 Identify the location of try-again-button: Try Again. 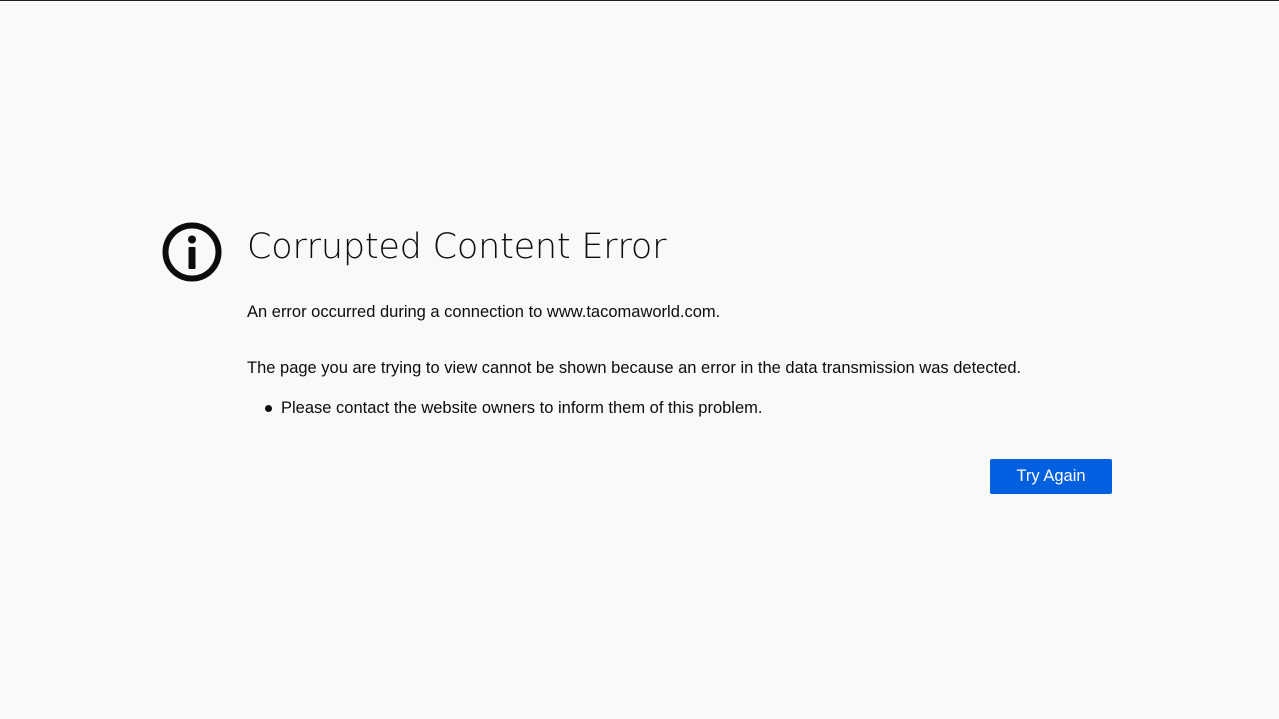
(1051, 476).